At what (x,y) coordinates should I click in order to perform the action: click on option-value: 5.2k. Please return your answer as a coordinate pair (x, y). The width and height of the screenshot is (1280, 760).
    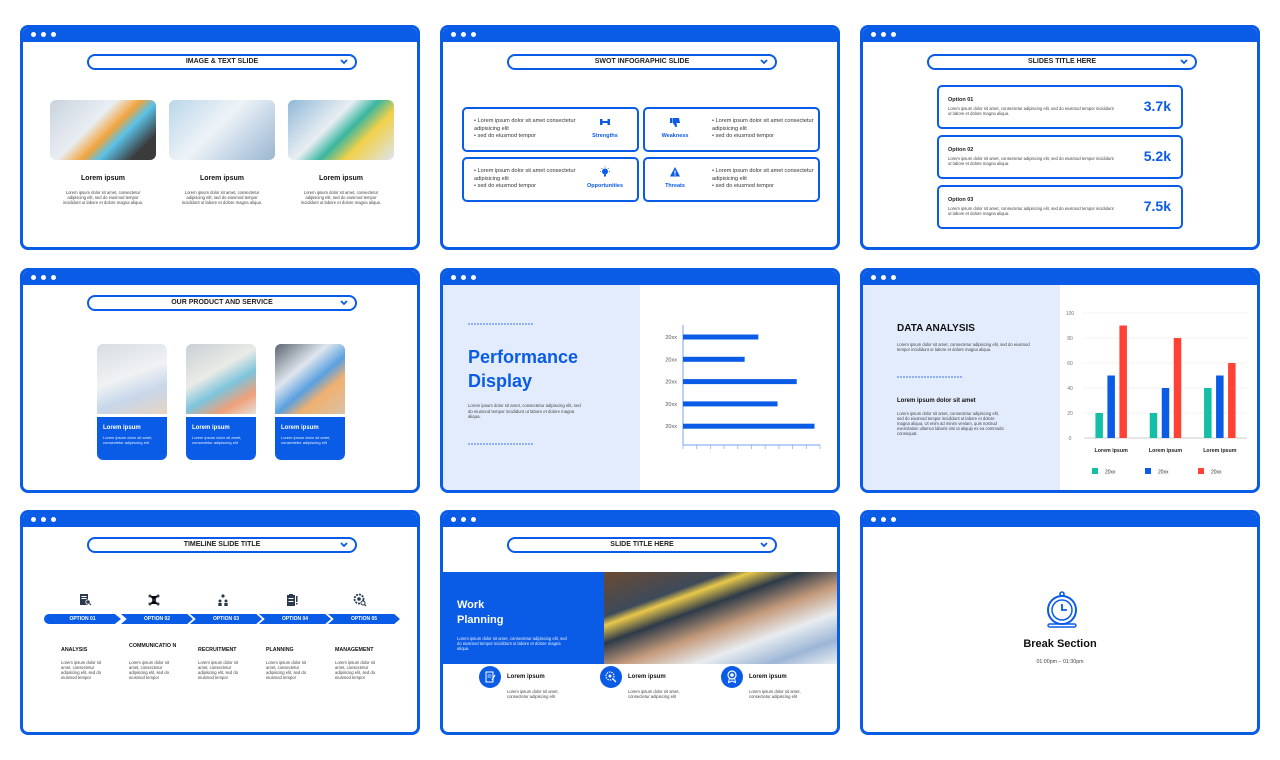
    Looking at the image, I should click on (1157, 156).